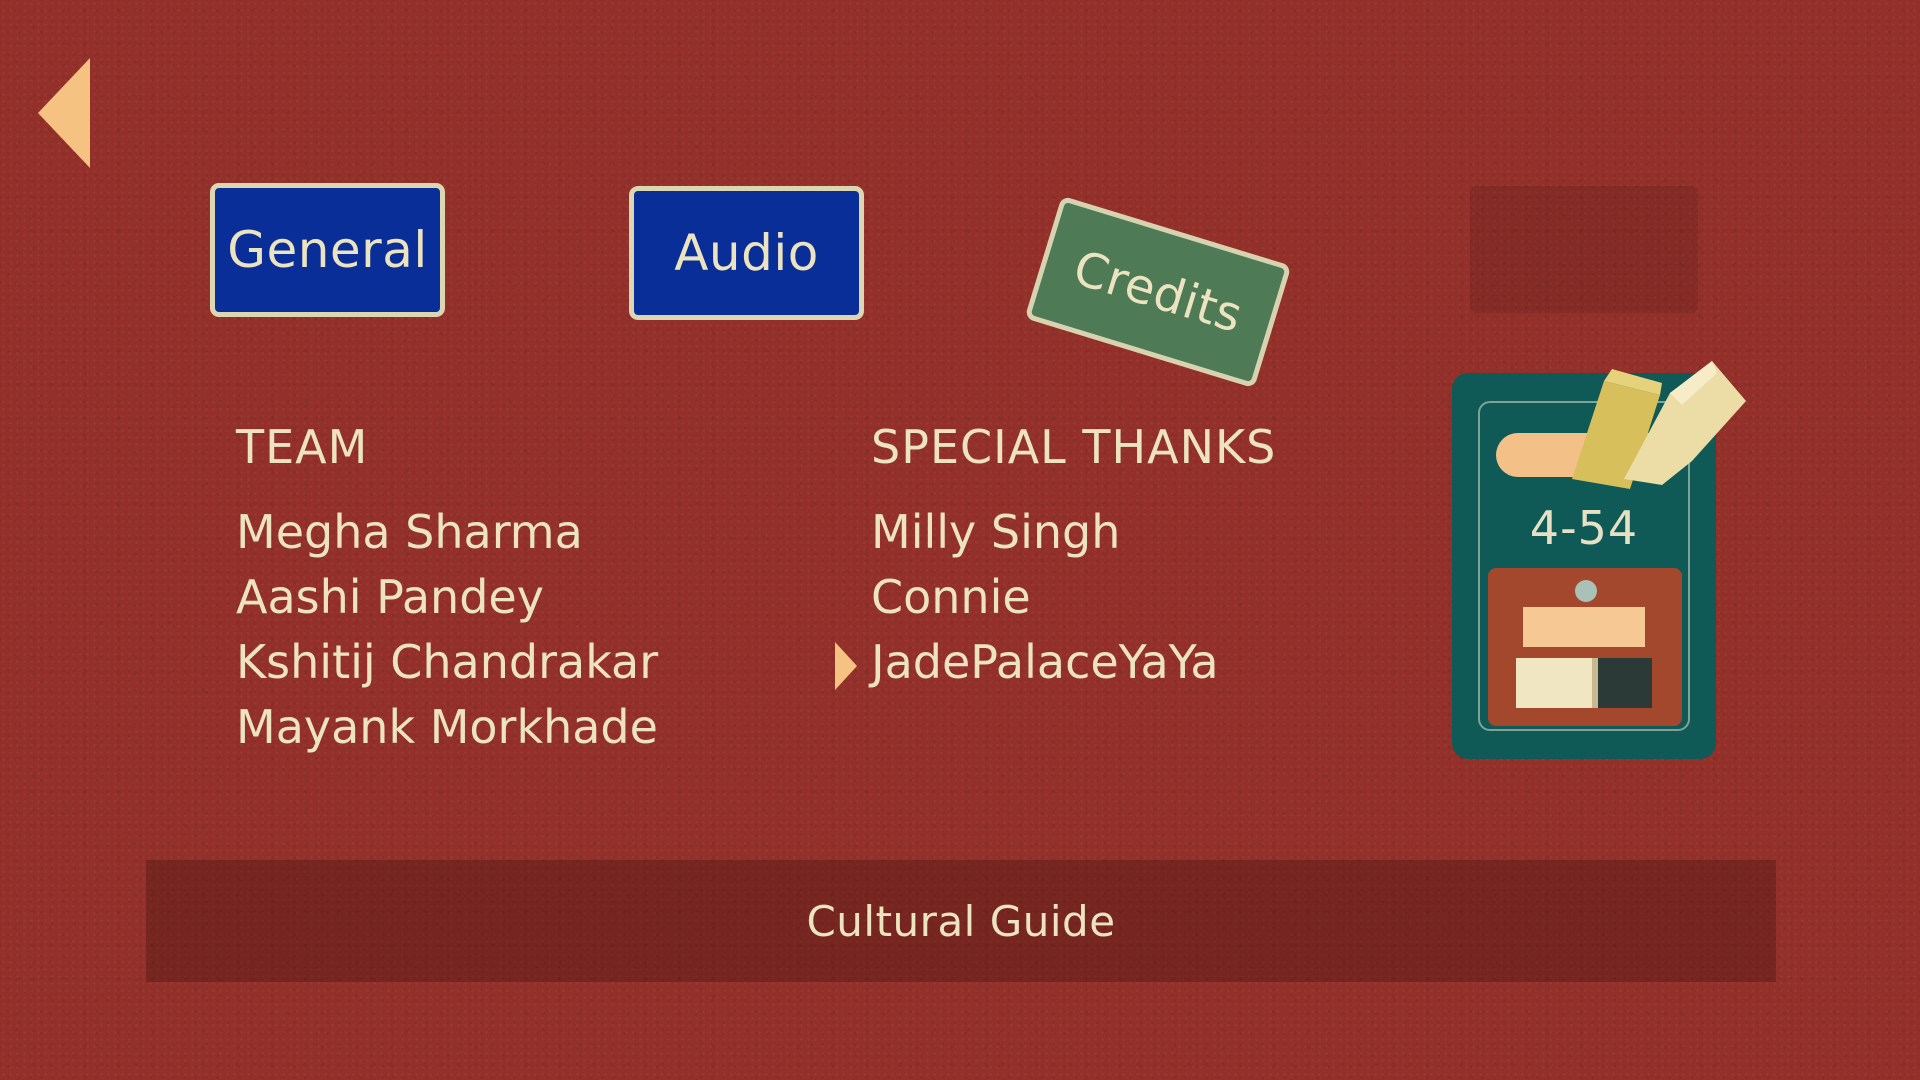 This screenshot has height=1080, width=1920. Describe the element at coordinates (746, 253) in the screenshot. I see `tab-audio: Audio` at that location.